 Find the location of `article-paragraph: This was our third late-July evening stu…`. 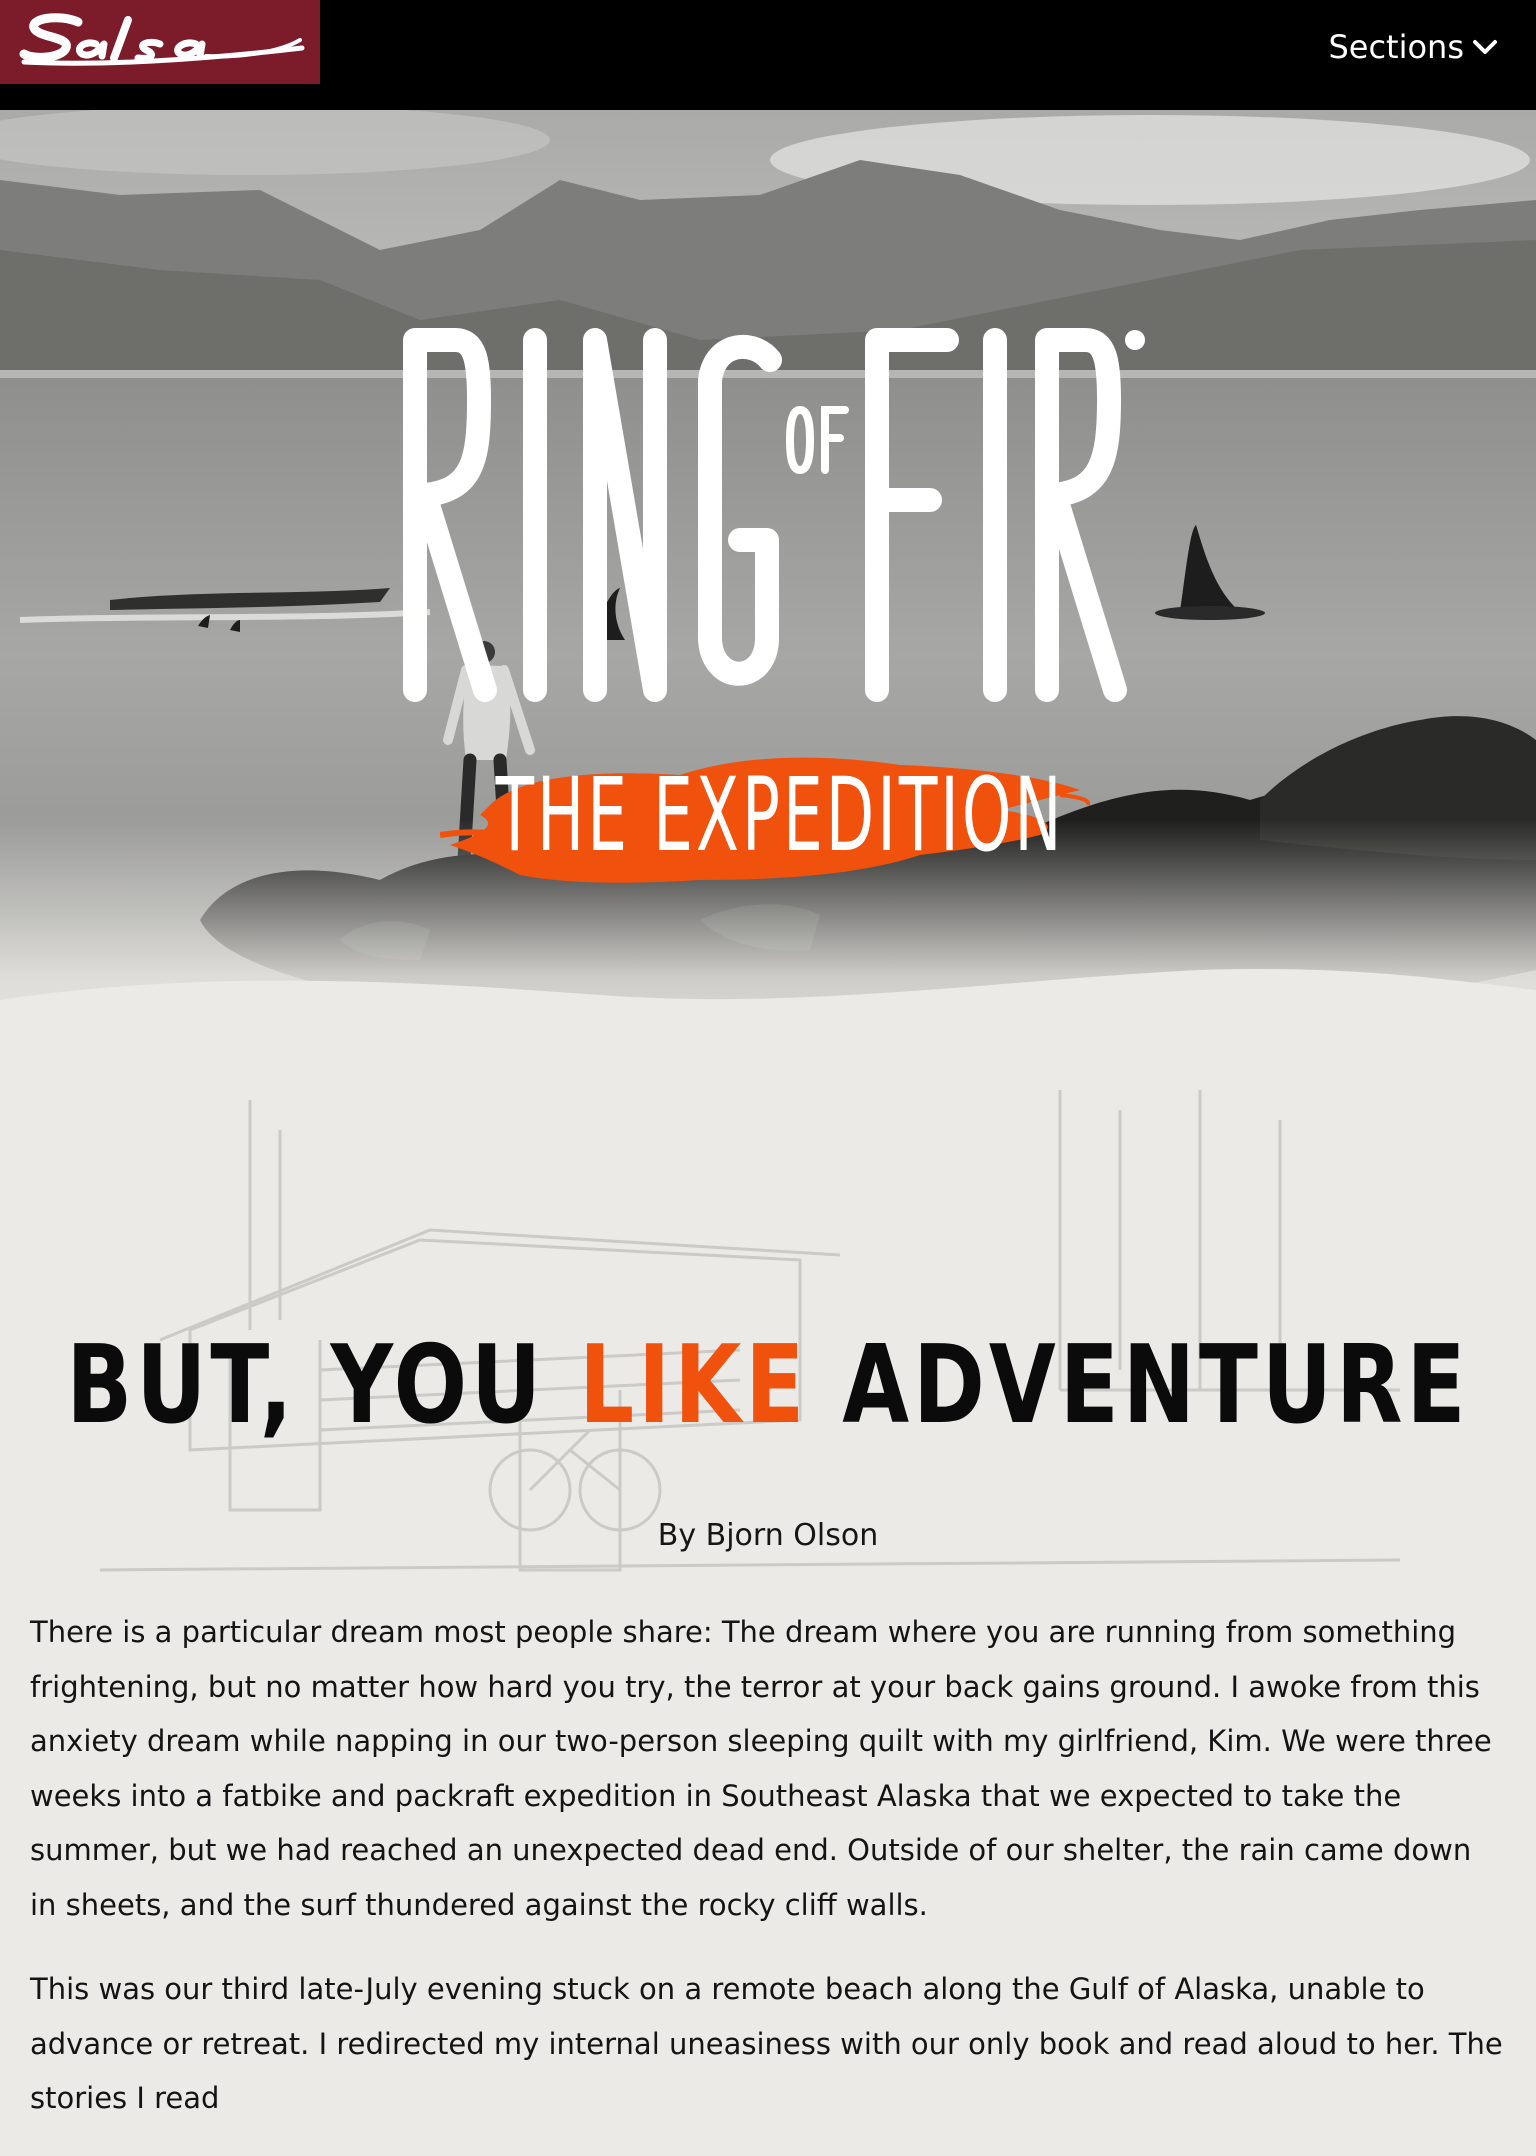

article-paragraph: This was our third late-July evening stu… is located at coordinates (766, 2043).